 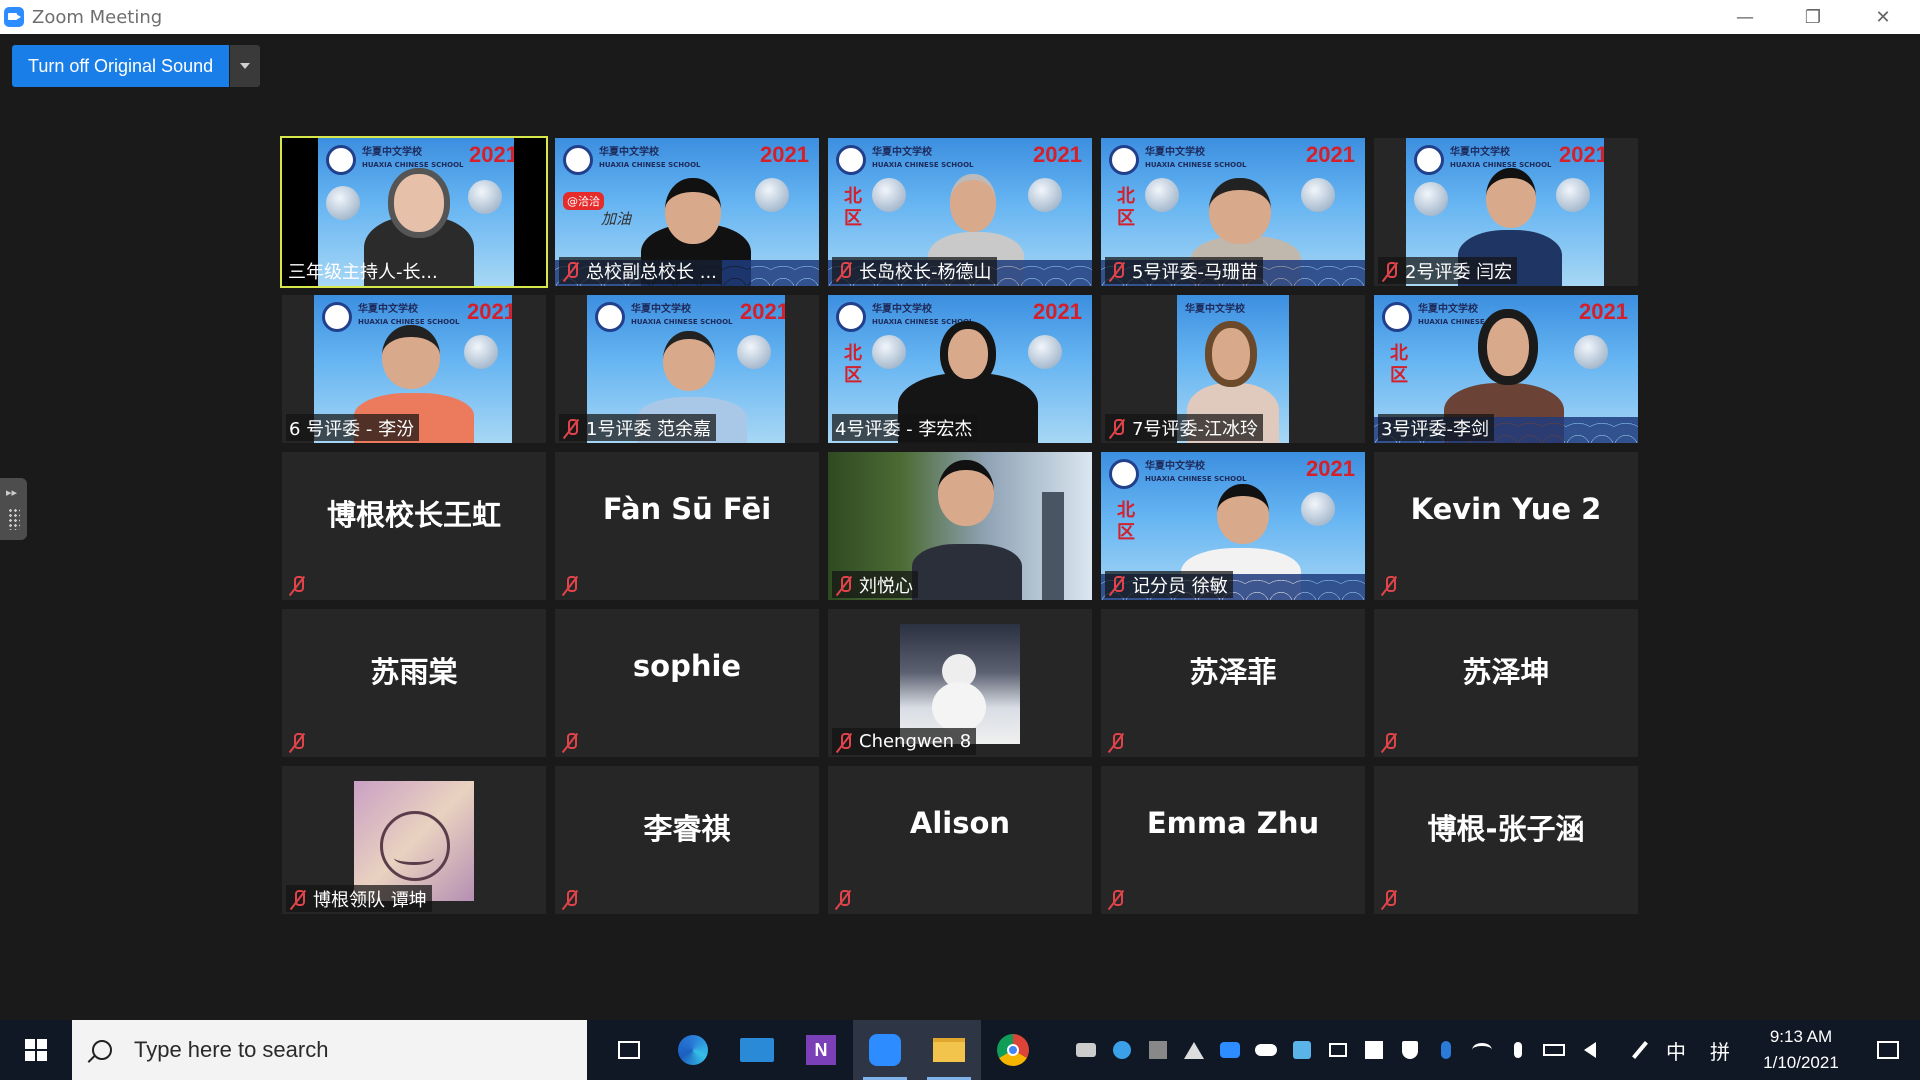 I want to click on pen-icon, so click(x=1640, y=1050).